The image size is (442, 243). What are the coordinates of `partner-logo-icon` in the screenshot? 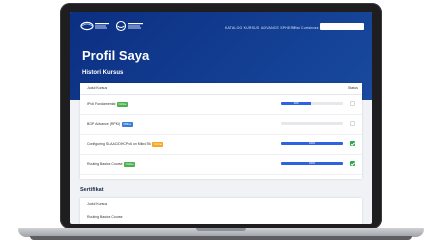 It's located at (129, 26).